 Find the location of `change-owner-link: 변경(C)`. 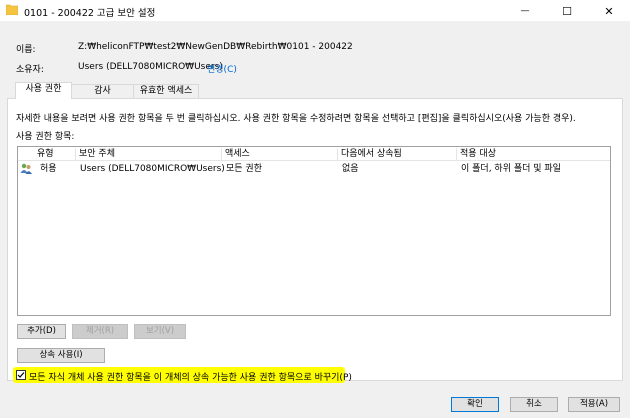

change-owner-link: 변경(C) is located at coordinates (222, 68).